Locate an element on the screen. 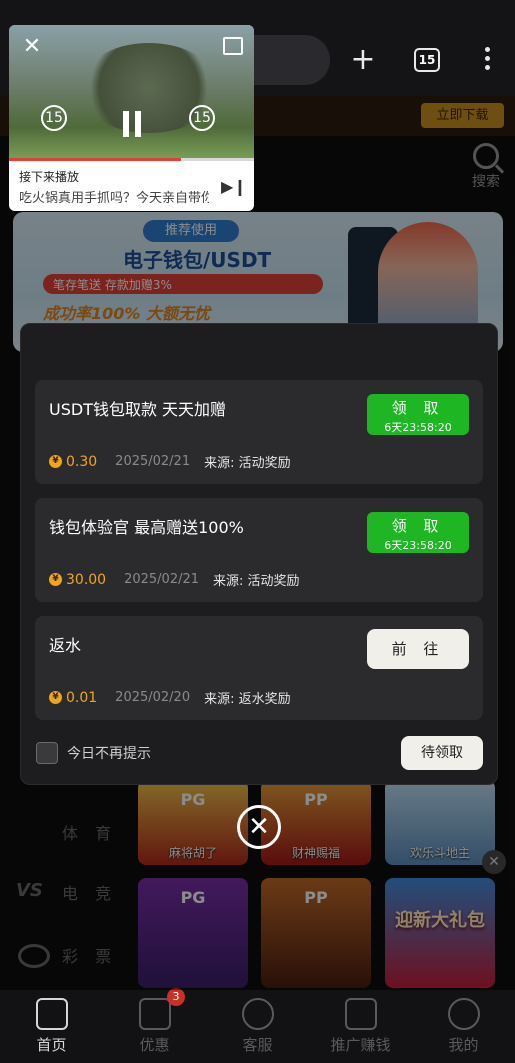  share-icon is located at coordinates (360, 1014).